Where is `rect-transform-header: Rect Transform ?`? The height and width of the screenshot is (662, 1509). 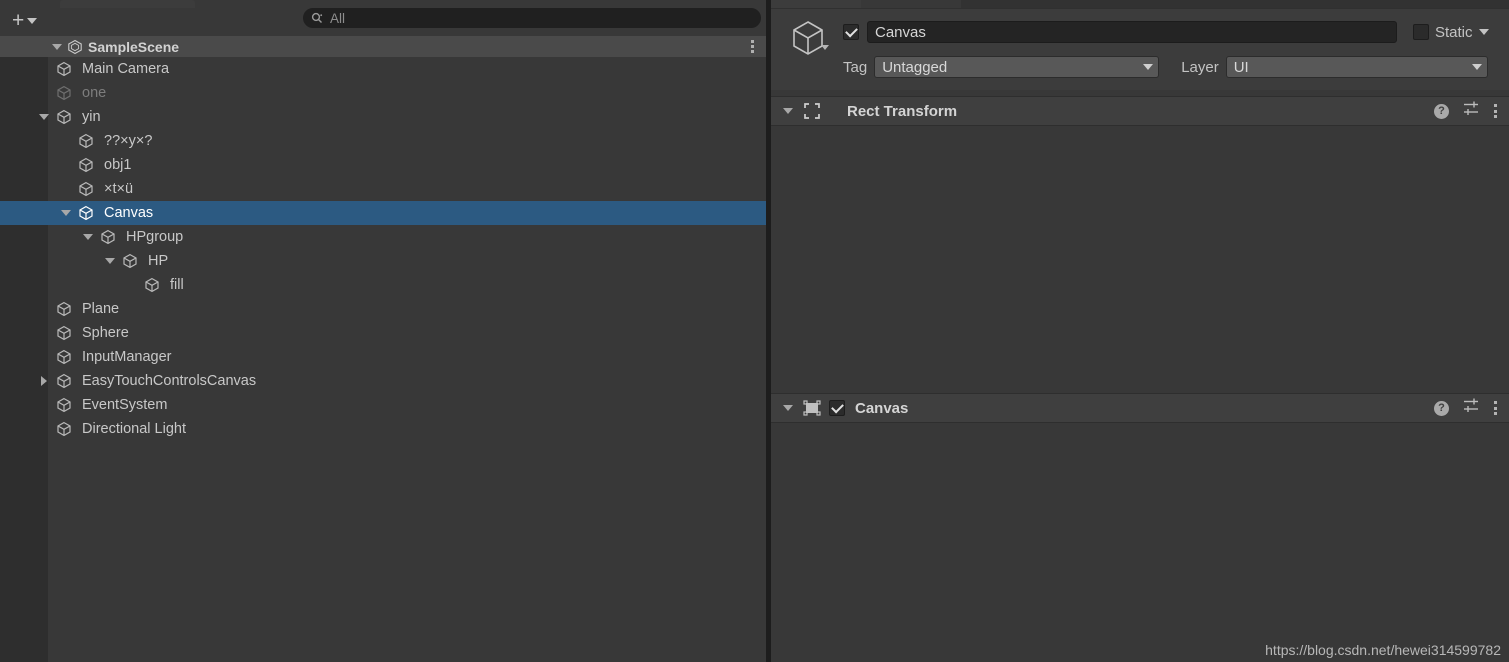 rect-transform-header: Rect Transform ? is located at coordinates (1140, 111).